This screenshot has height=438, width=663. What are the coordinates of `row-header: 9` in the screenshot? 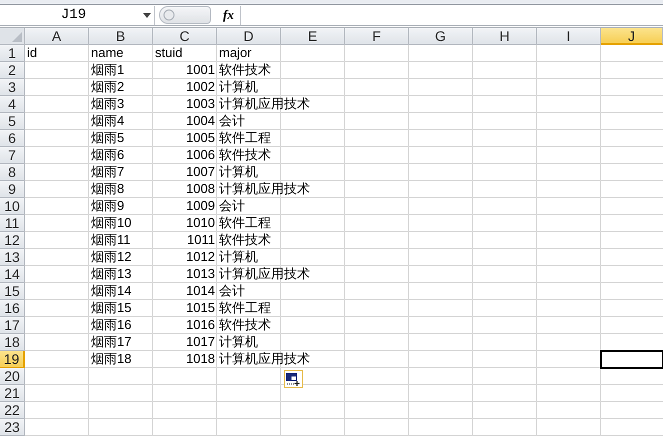 It's located at (12, 189).